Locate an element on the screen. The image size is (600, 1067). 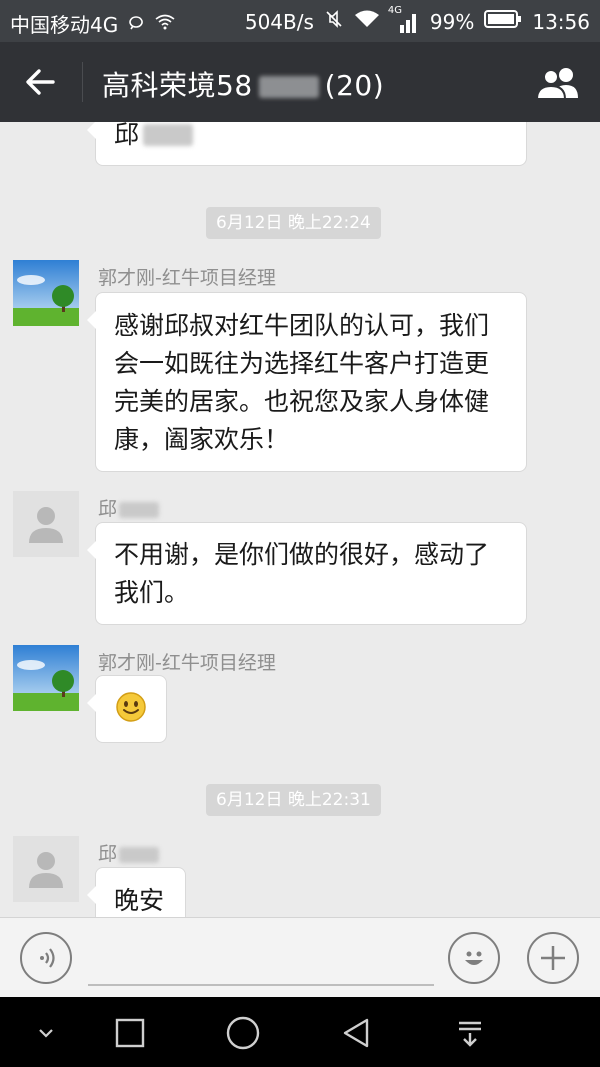
recents-button is located at coordinates (130, 1033).